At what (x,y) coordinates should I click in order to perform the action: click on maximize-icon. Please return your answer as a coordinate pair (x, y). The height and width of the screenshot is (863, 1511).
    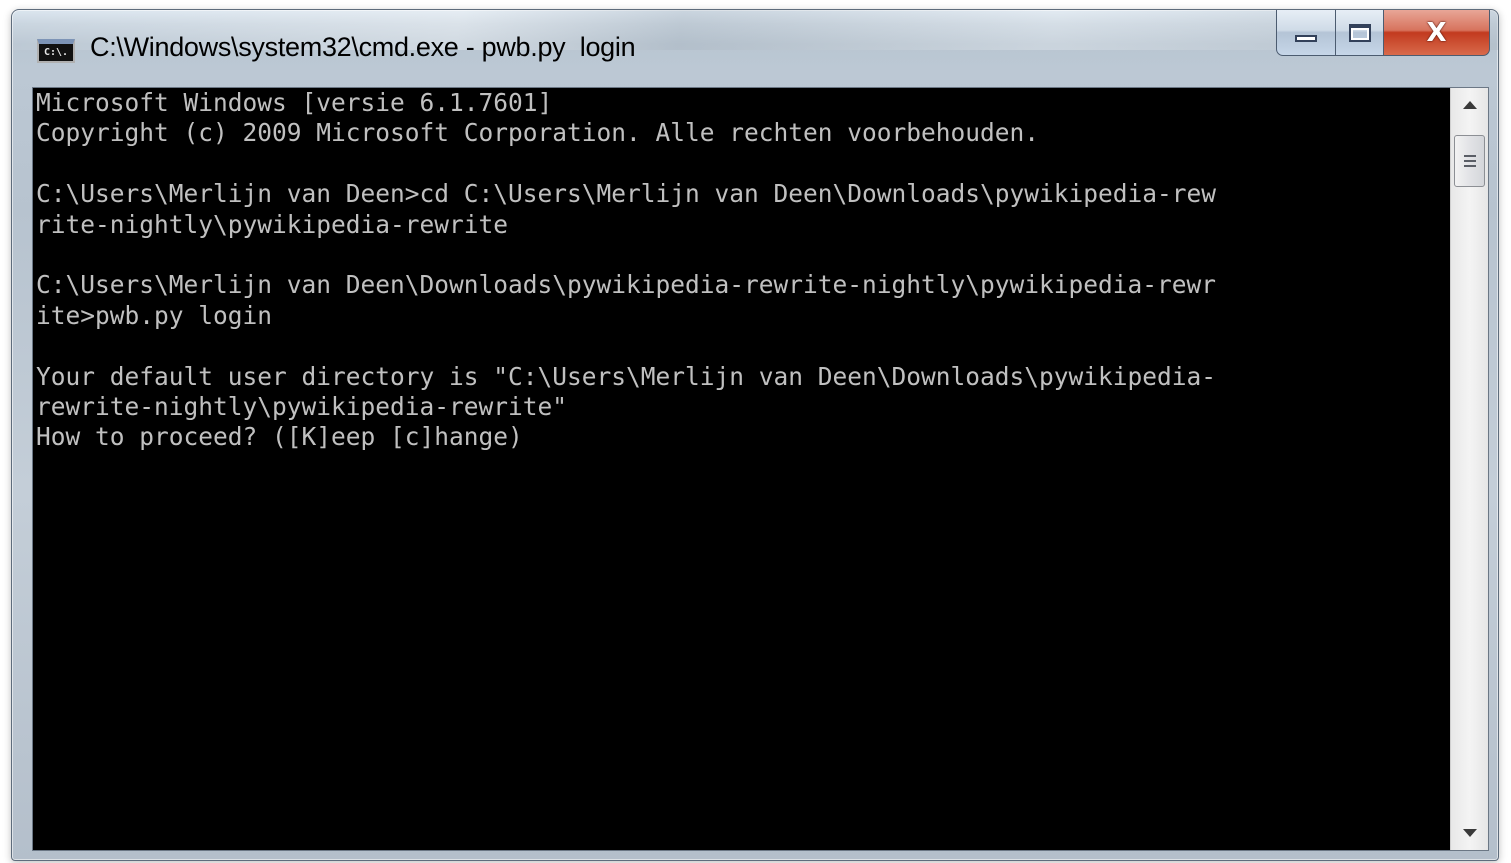
    Looking at the image, I should click on (1359, 32).